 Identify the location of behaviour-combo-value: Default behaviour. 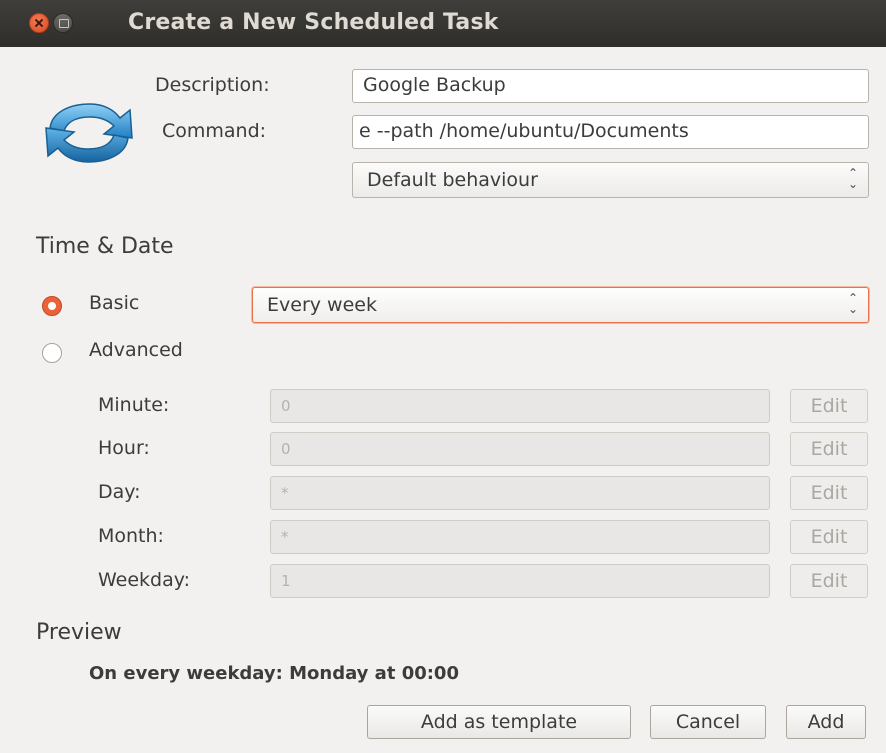
(452, 180).